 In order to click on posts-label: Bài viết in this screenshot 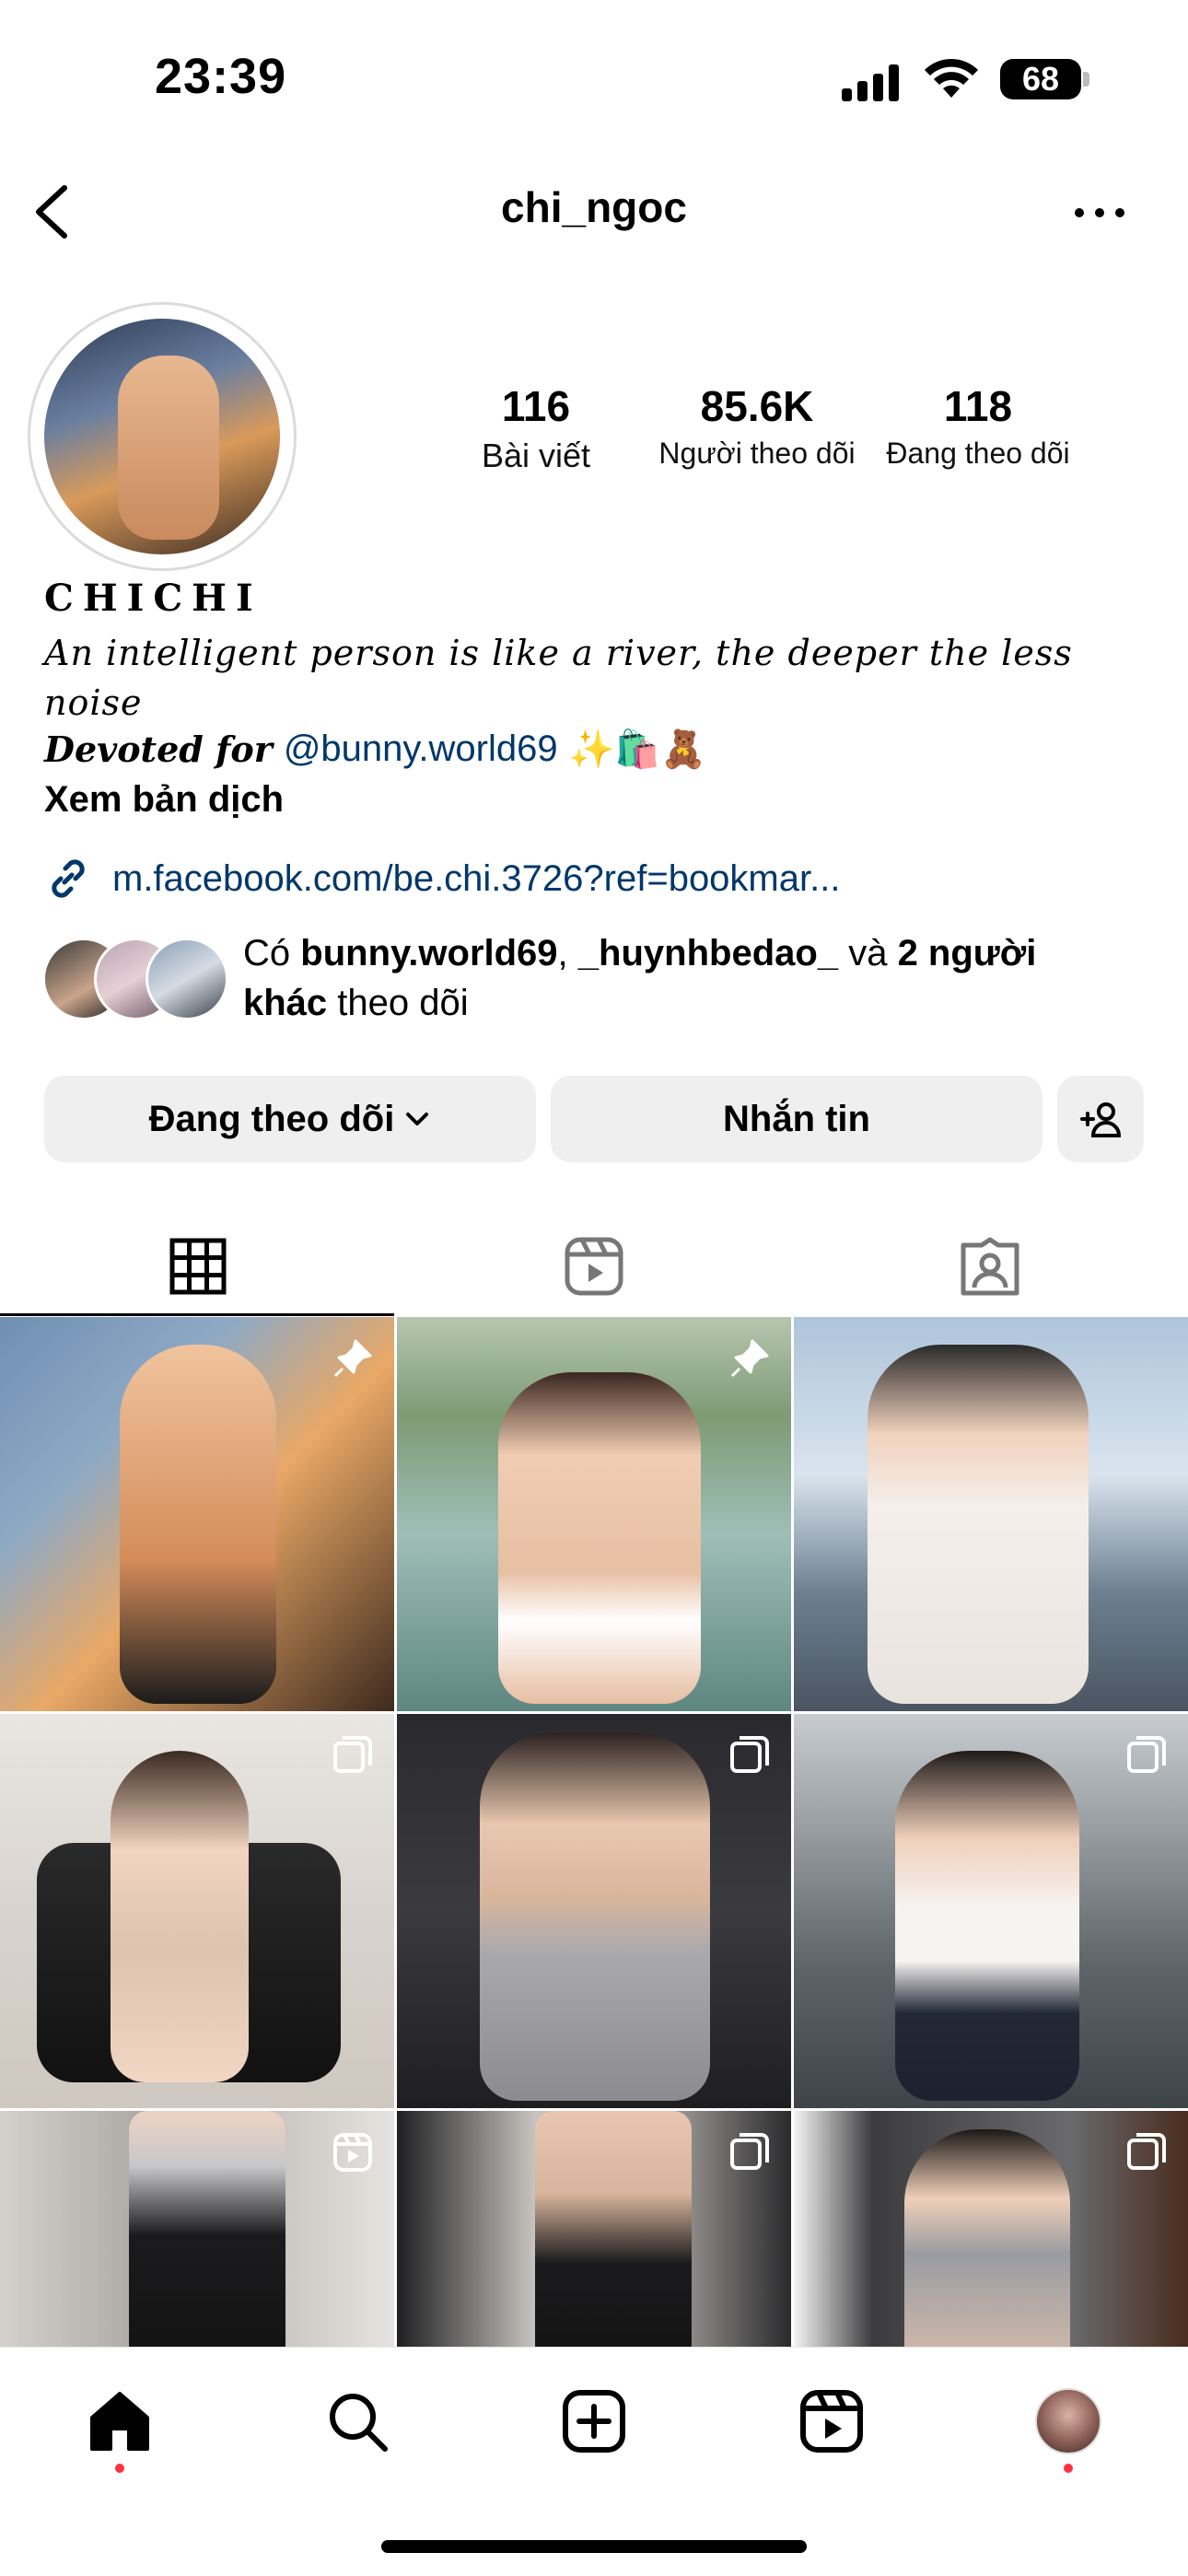, I will do `click(536, 455)`.